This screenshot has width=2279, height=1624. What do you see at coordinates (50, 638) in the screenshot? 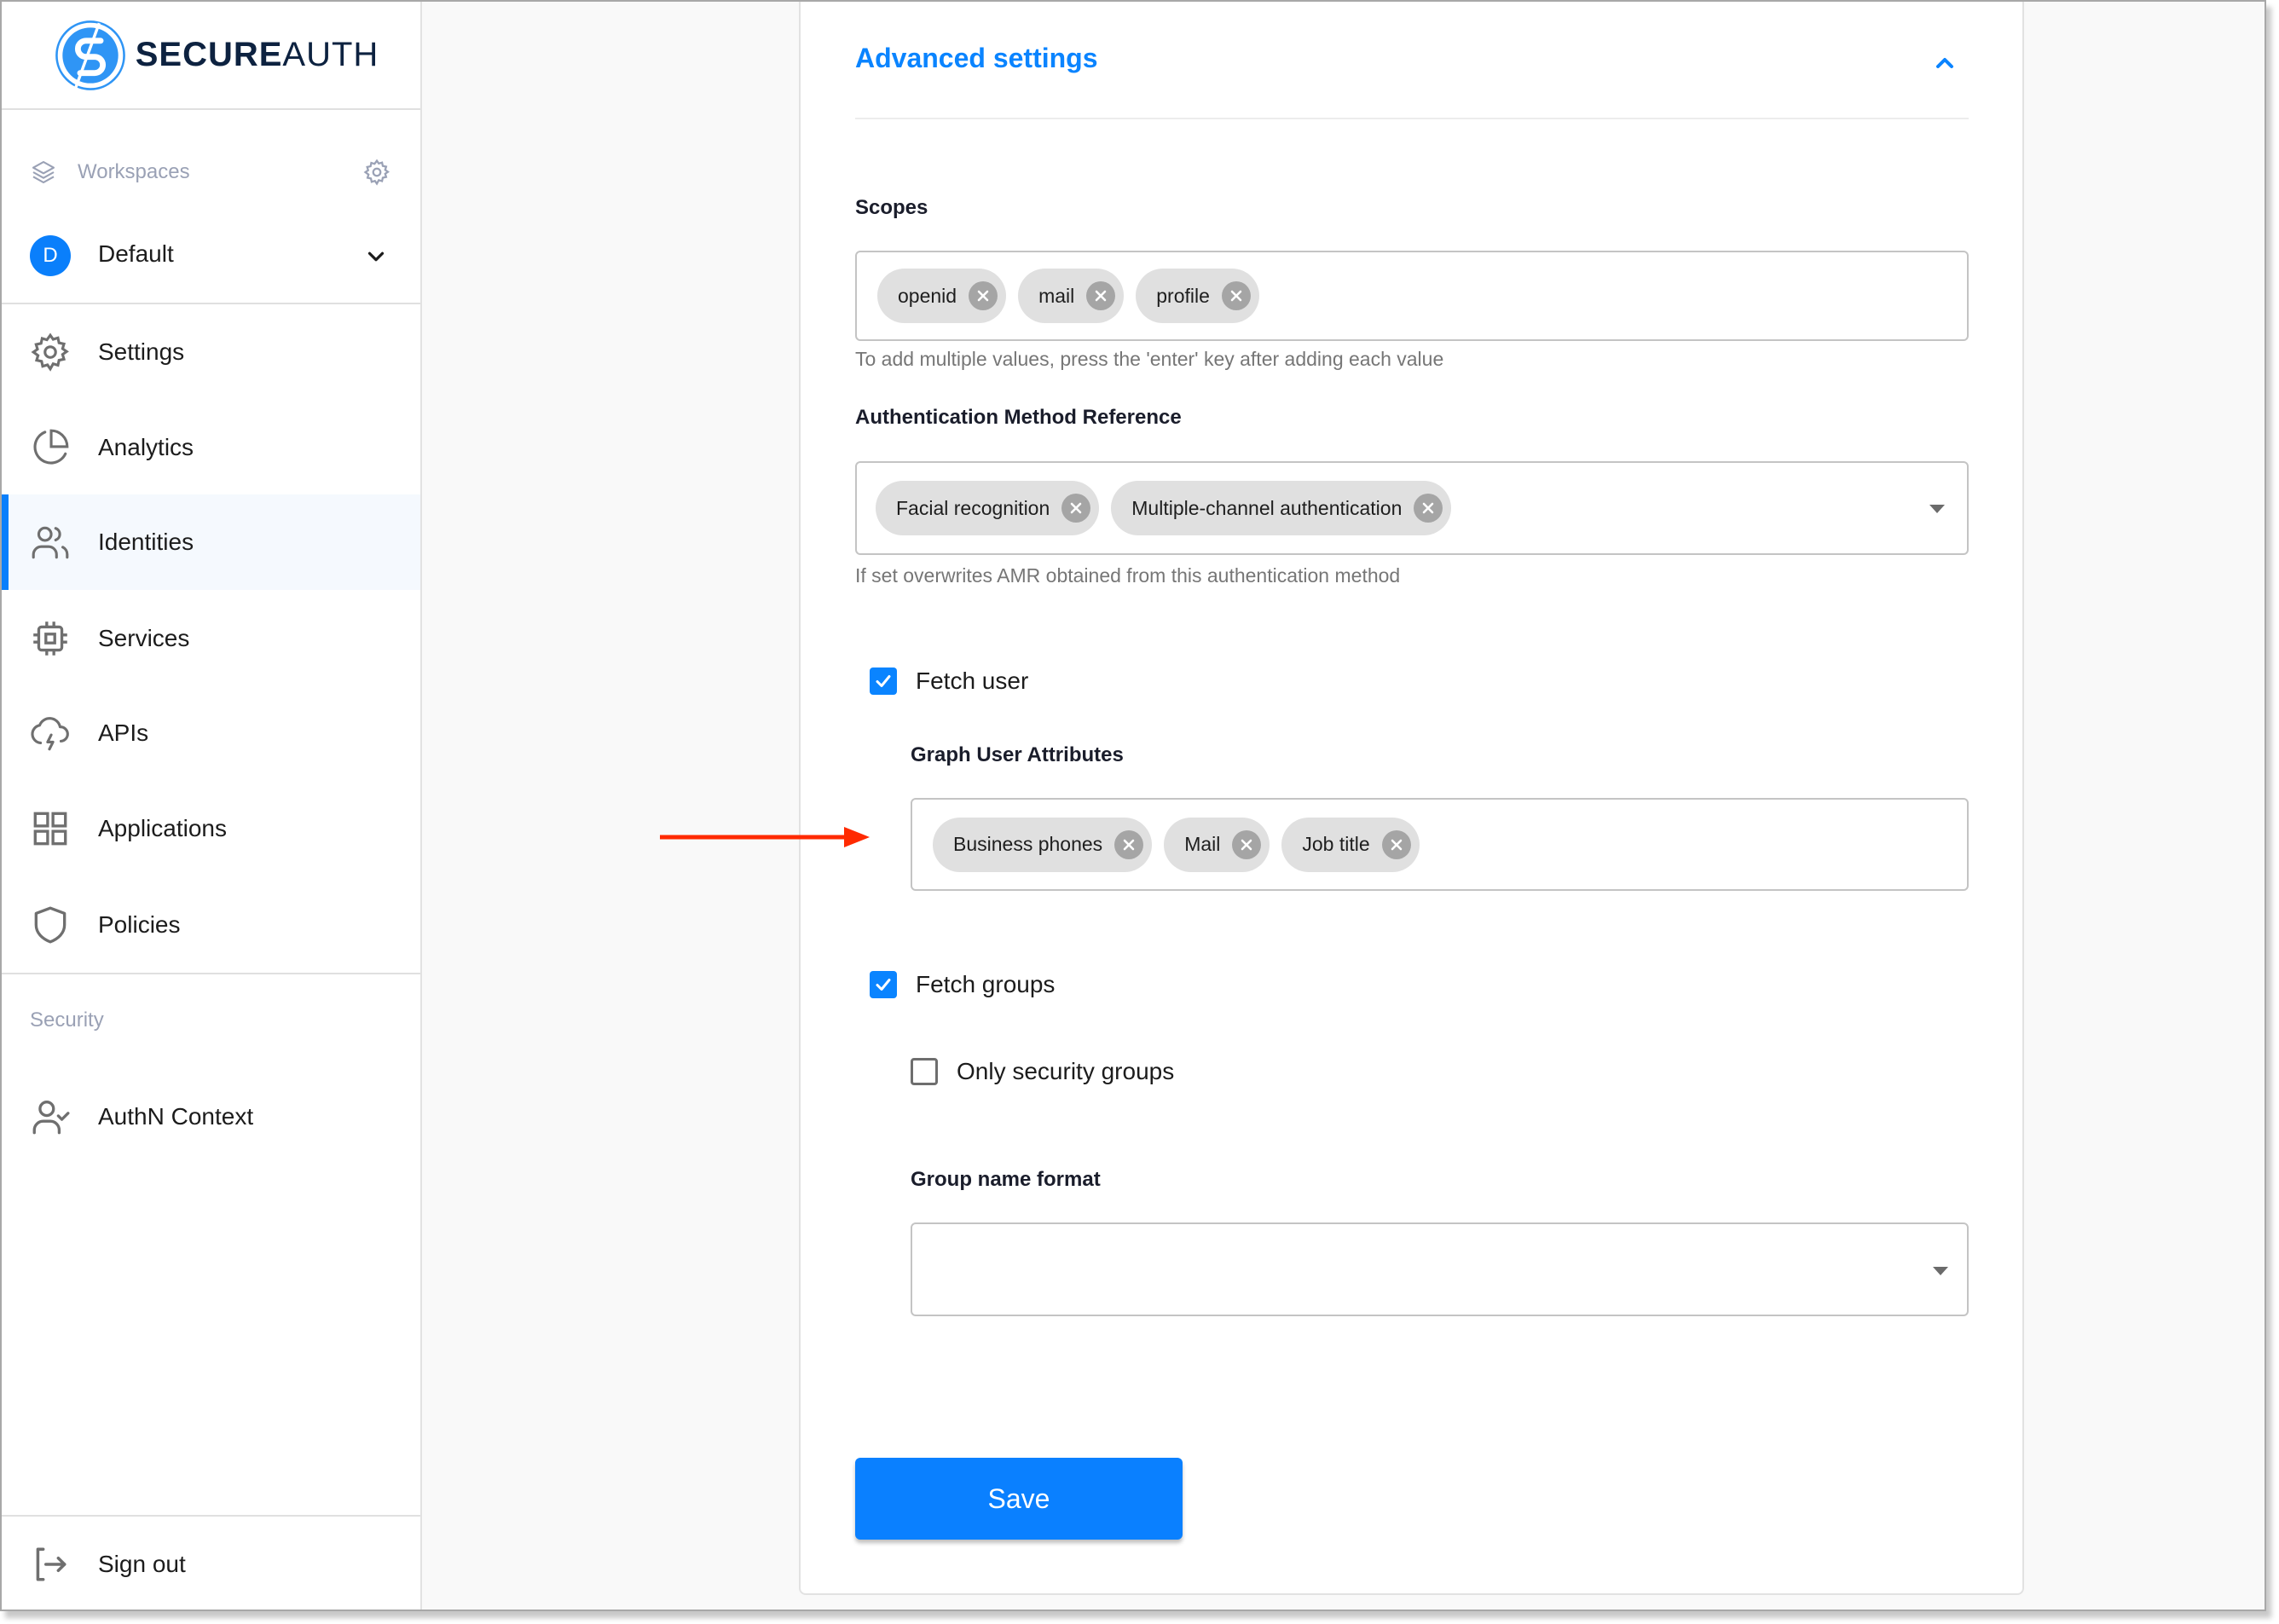
I see `chip-icon` at bounding box center [50, 638].